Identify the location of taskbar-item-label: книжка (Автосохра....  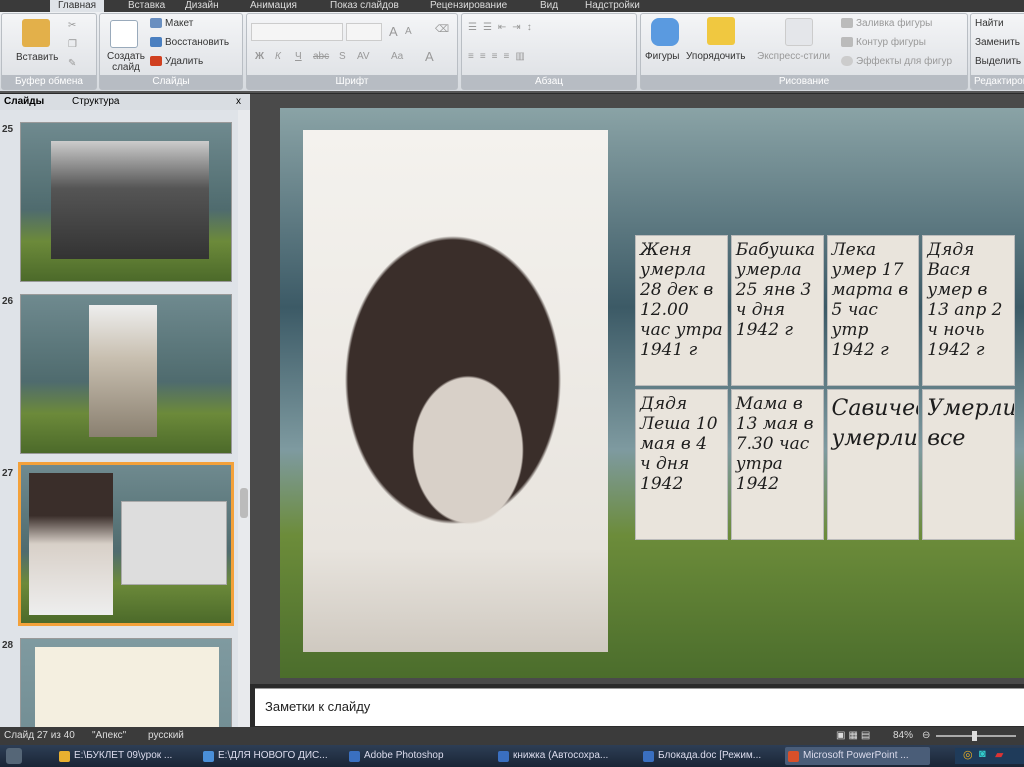
(561, 755).